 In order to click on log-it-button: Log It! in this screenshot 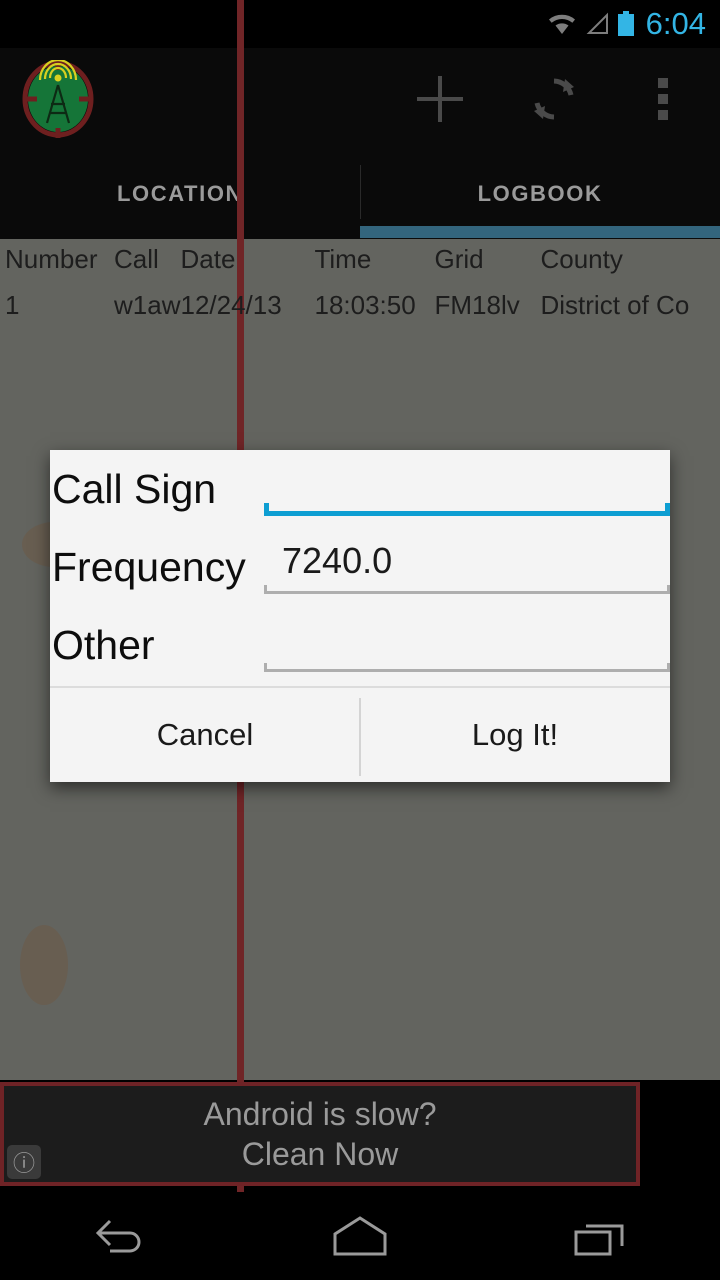, I will do `click(515, 735)`.